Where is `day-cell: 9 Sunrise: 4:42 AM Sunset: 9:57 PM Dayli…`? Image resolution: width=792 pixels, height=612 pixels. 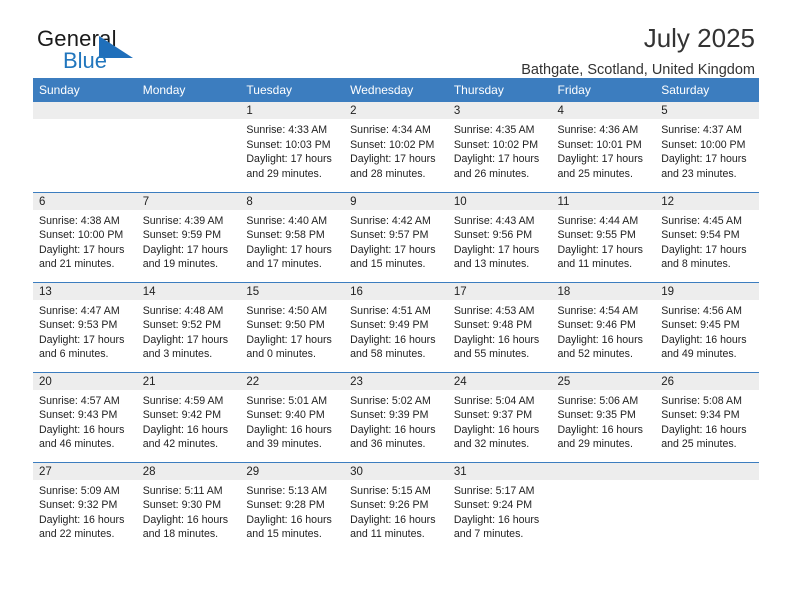
day-cell: 9 Sunrise: 4:42 AM Sunset: 9:57 PM Dayli… is located at coordinates (396, 236).